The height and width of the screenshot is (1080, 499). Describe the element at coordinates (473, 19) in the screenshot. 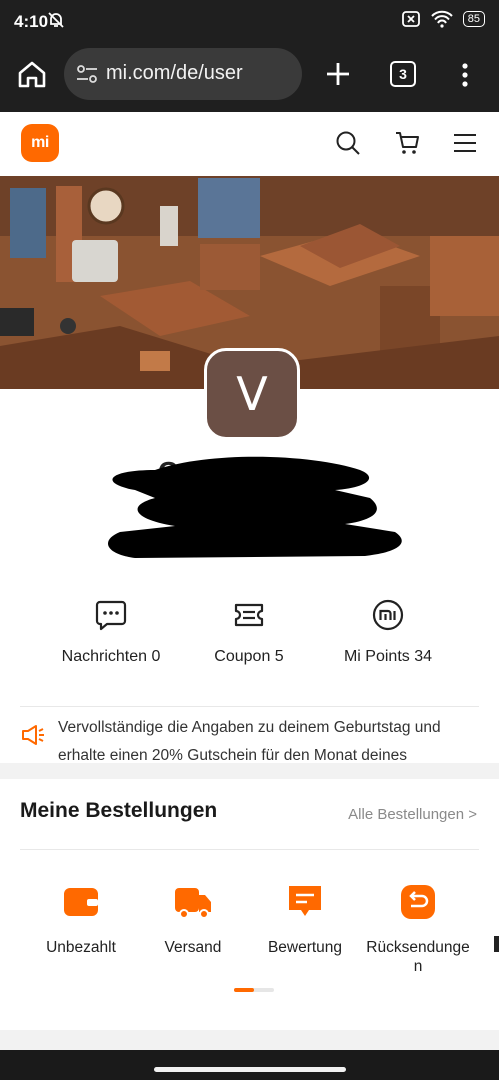

I see `battery-indicator: 85` at that location.